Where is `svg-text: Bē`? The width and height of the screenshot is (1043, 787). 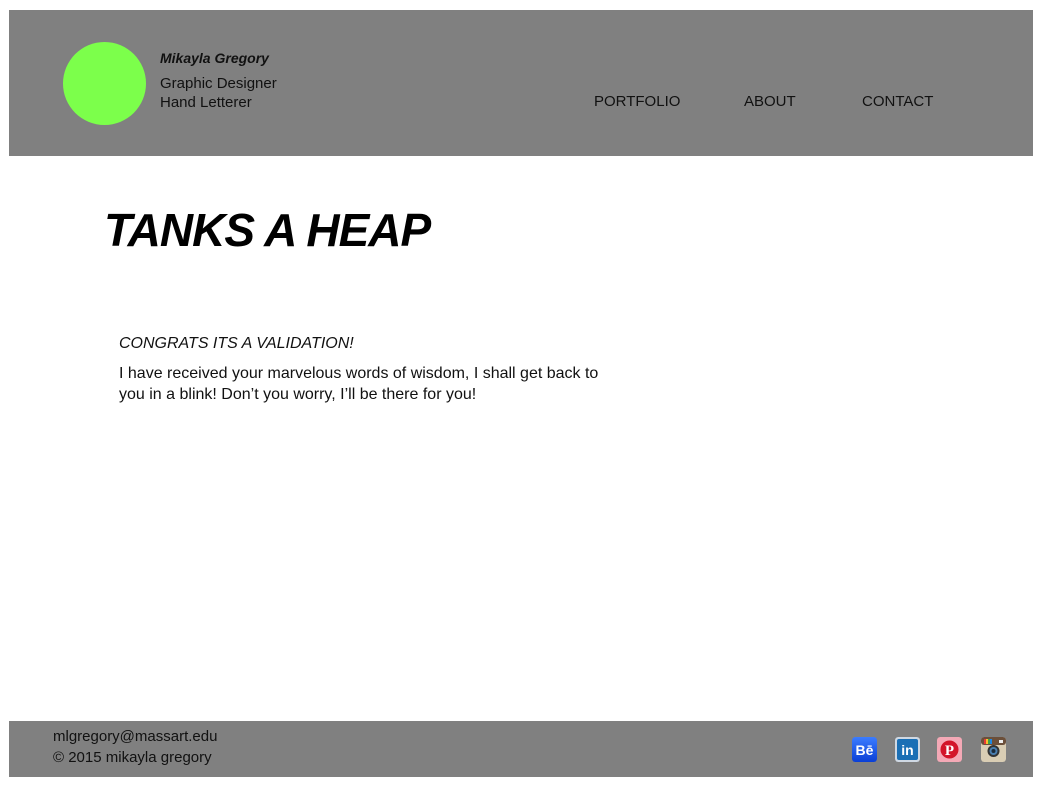
svg-text: Bē is located at coordinates (865, 750).